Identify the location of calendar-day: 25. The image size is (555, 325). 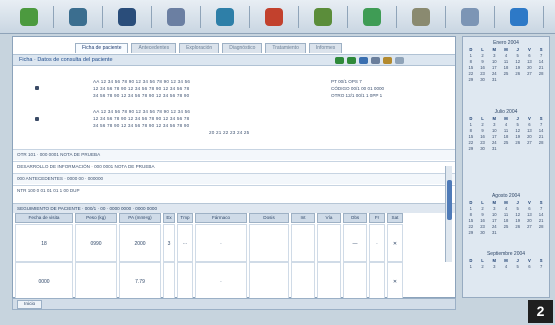
(506, 73).